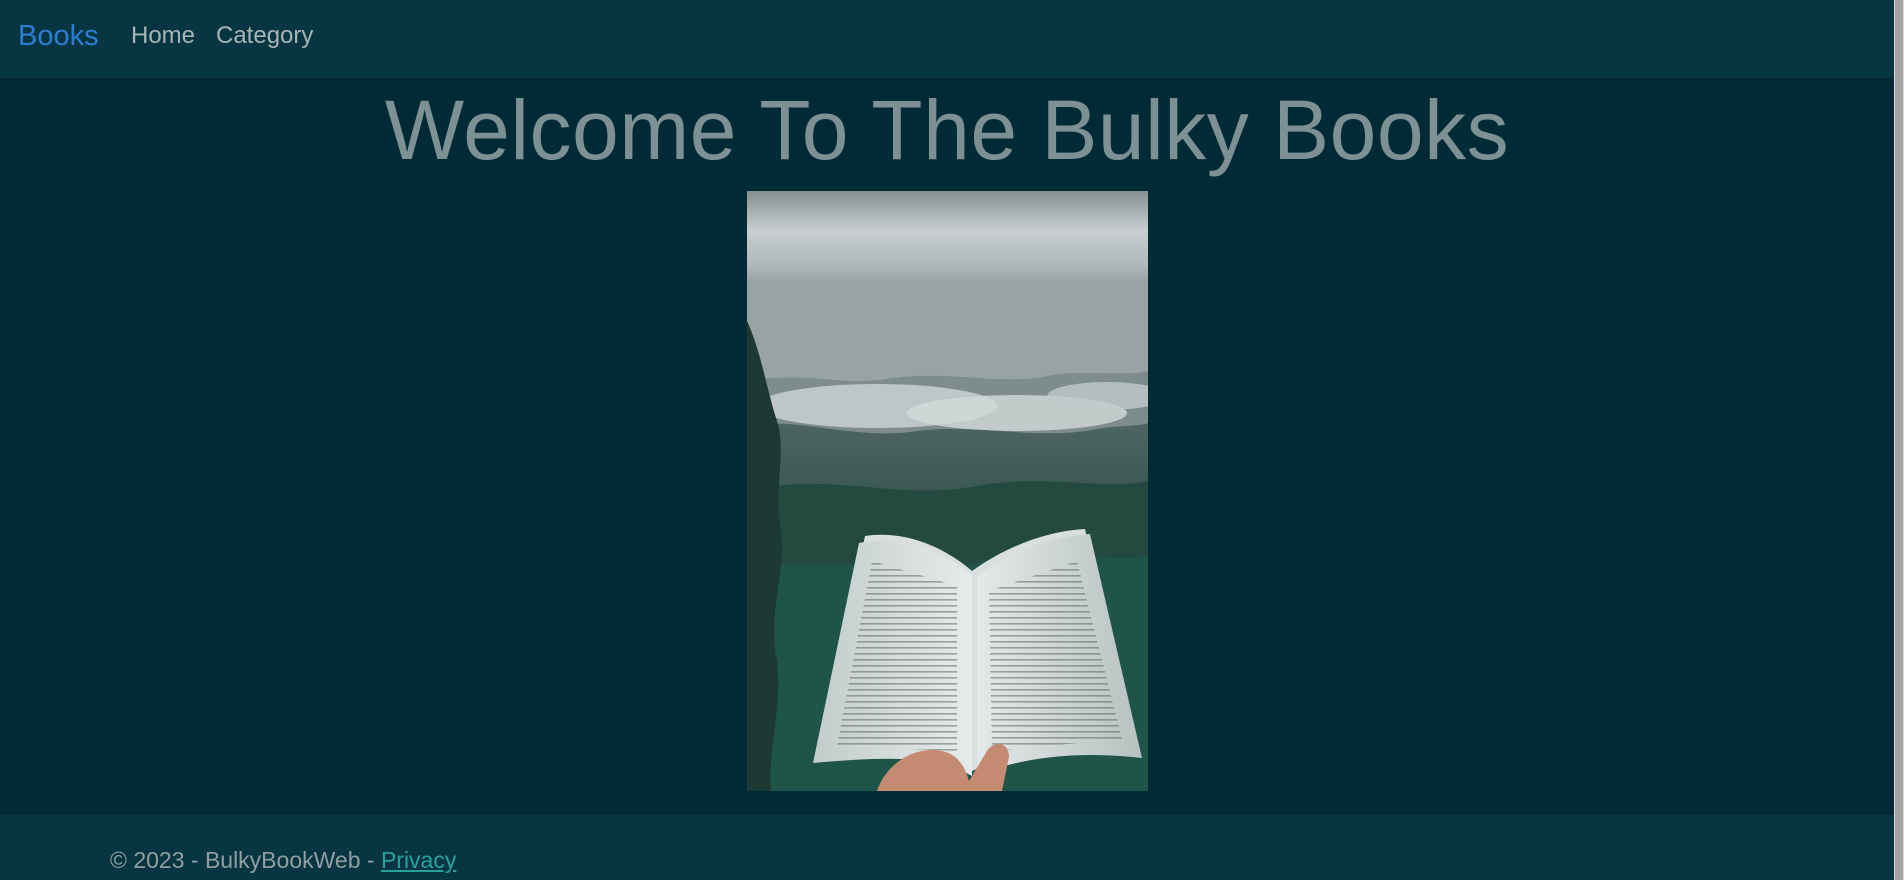  Describe the element at coordinates (245, 860) in the screenshot. I see `copyright-text: © 2023 - BulkyBookWeb -` at that location.